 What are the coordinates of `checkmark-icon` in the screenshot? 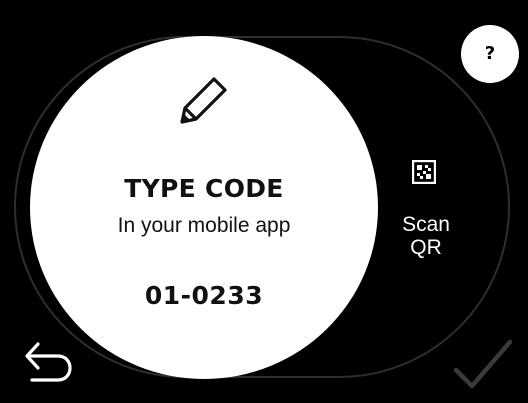 It's located at (483, 364).